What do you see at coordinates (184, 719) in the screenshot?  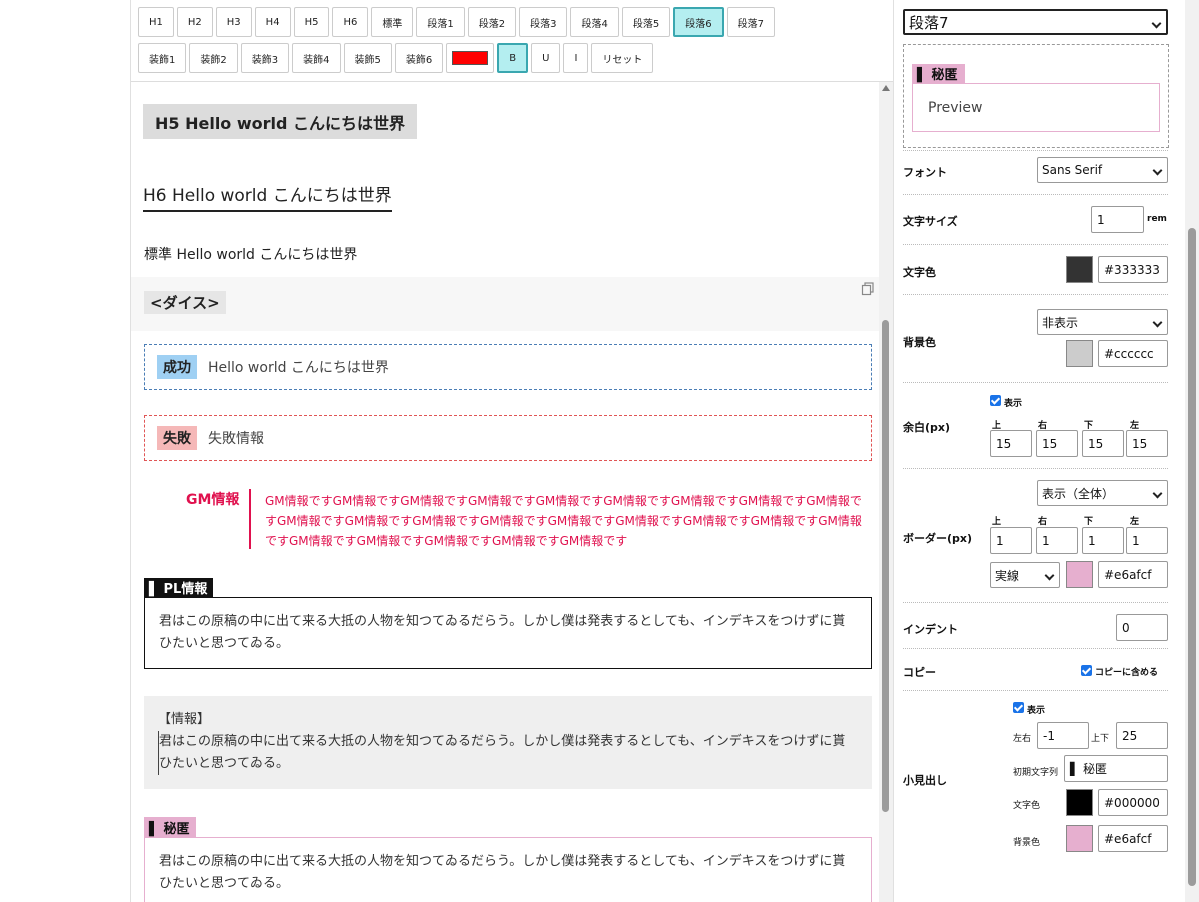 I see `info-title: 【情報】` at bounding box center [184, 719].